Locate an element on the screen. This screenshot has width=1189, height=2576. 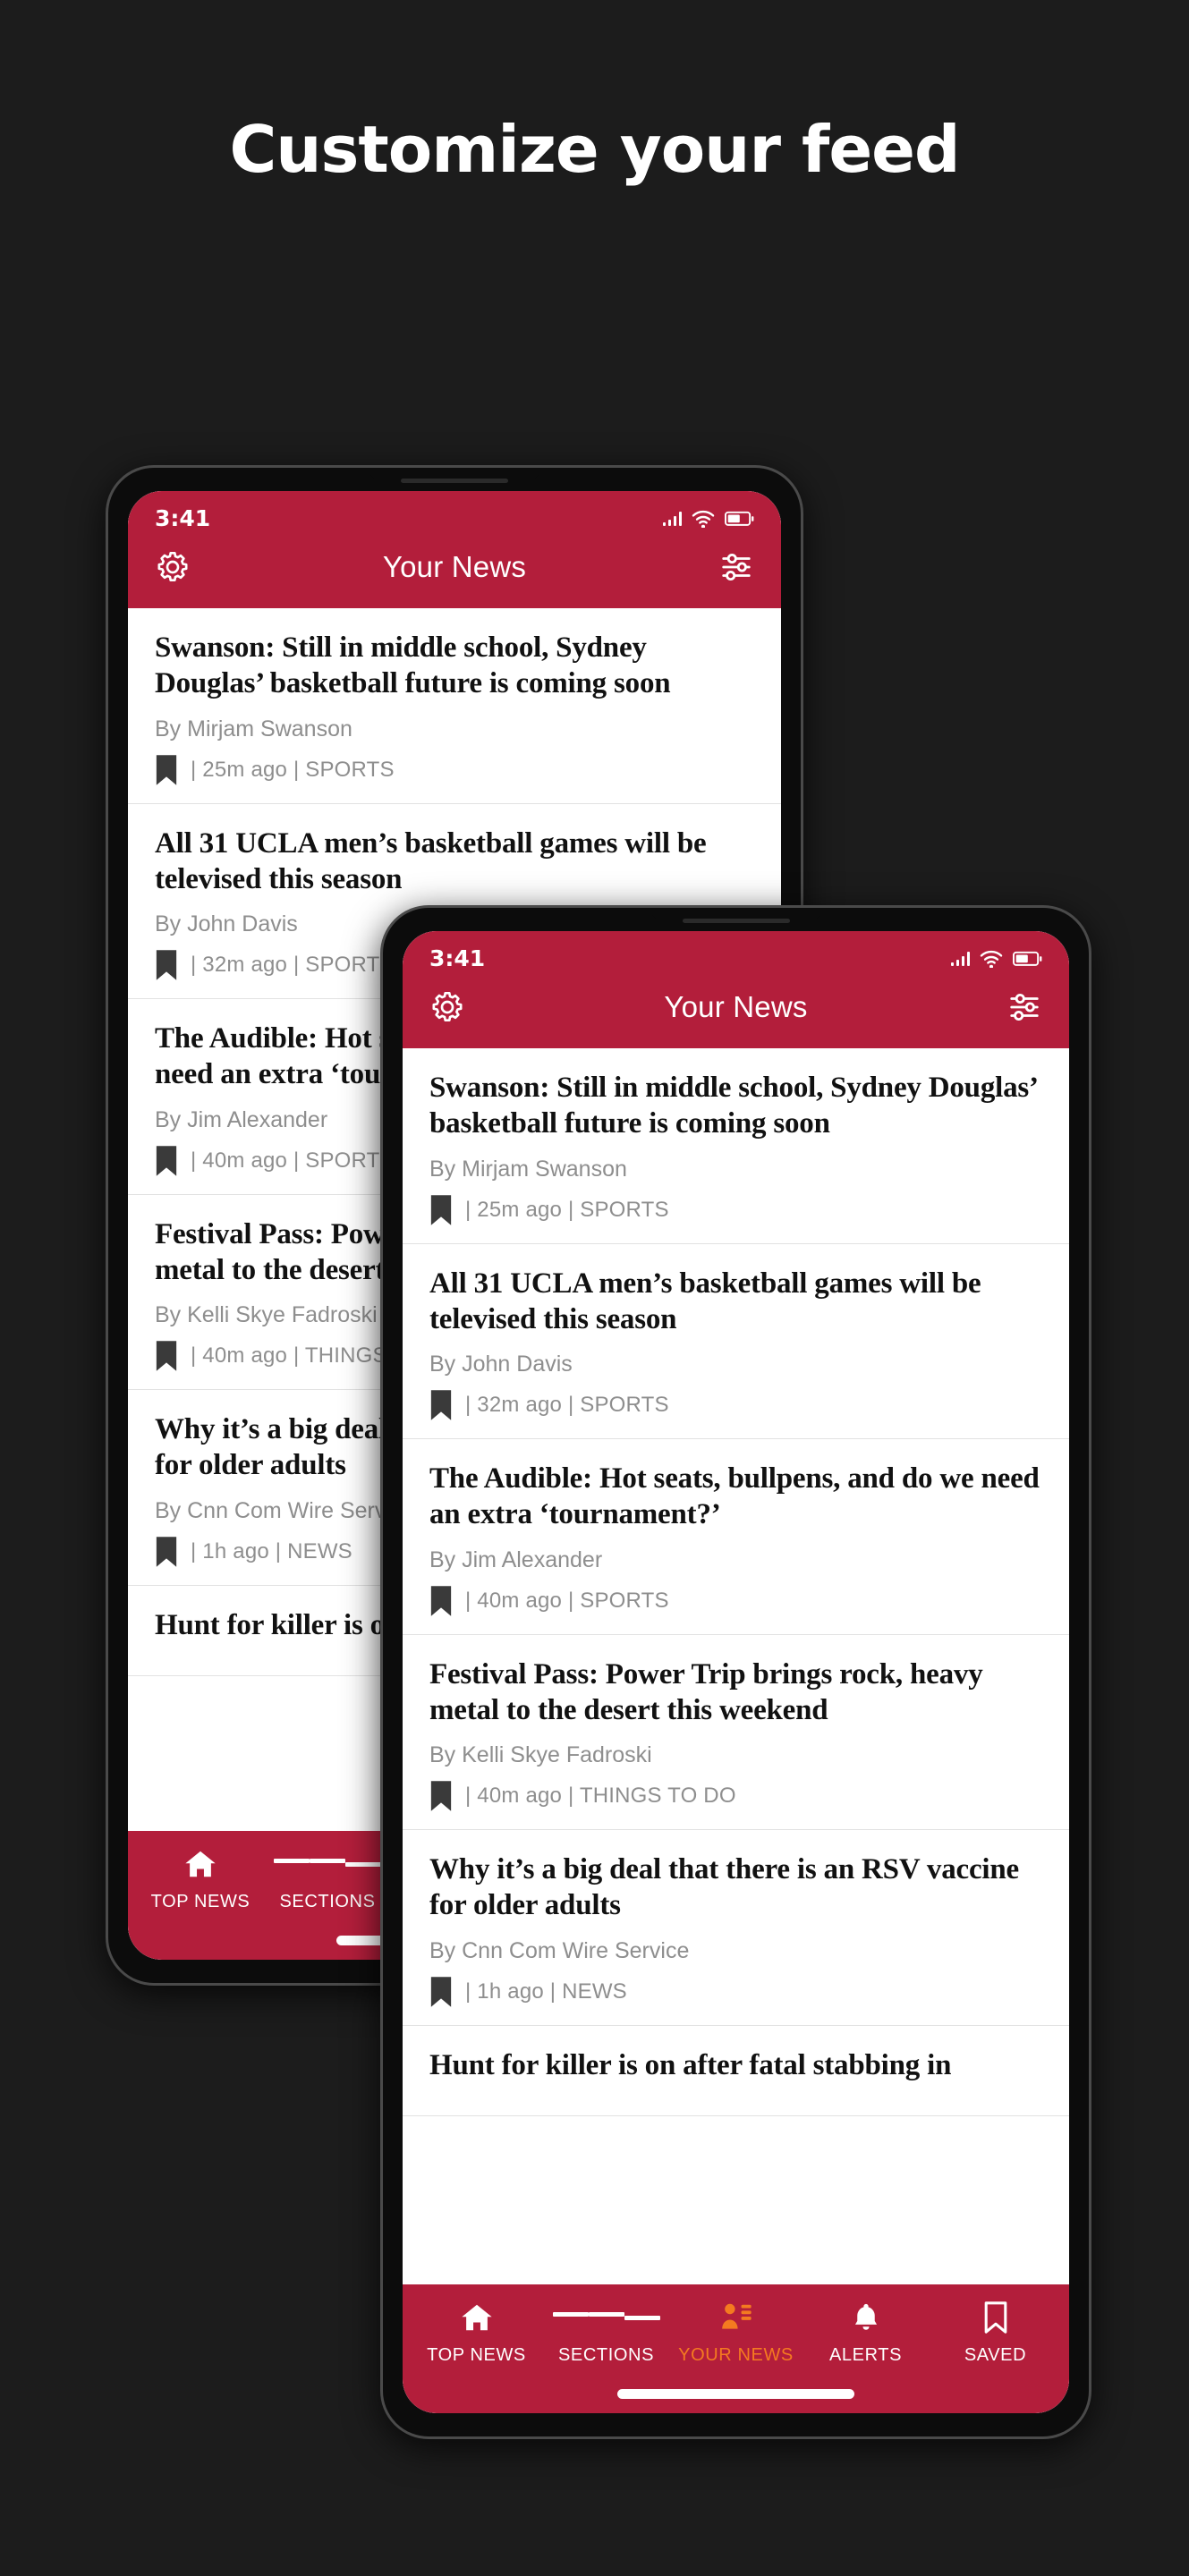
article-byline: By Kelli Skye Fadroski is located at coordinates (540, 1754).